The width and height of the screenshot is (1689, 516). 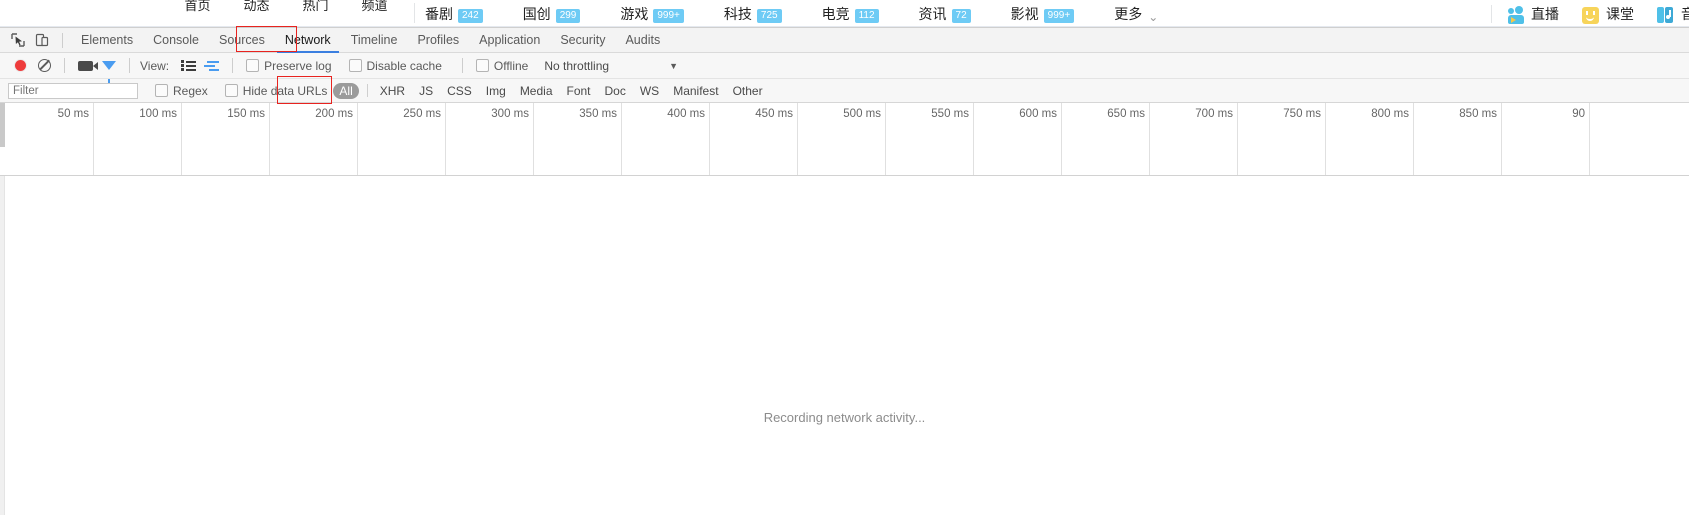 I want to click on tab-security: Security, so click(x=582, y=40).